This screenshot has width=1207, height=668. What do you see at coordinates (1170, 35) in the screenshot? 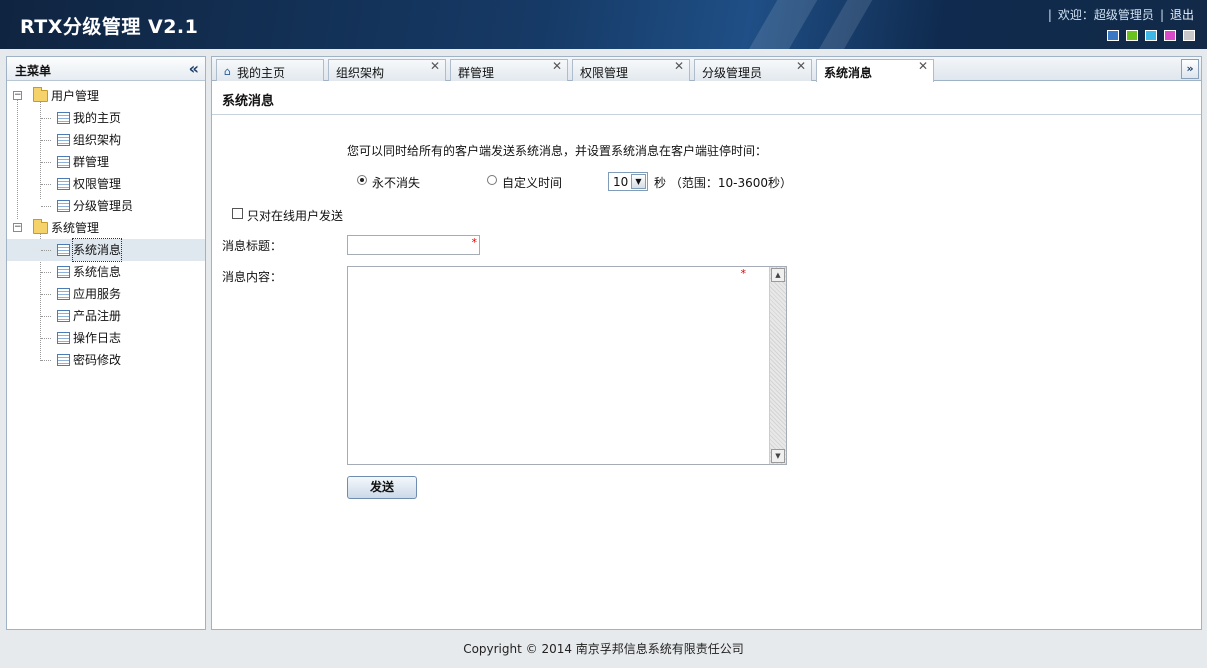
I see `theme-pink-swatch` at bounding box center [1170, 35].